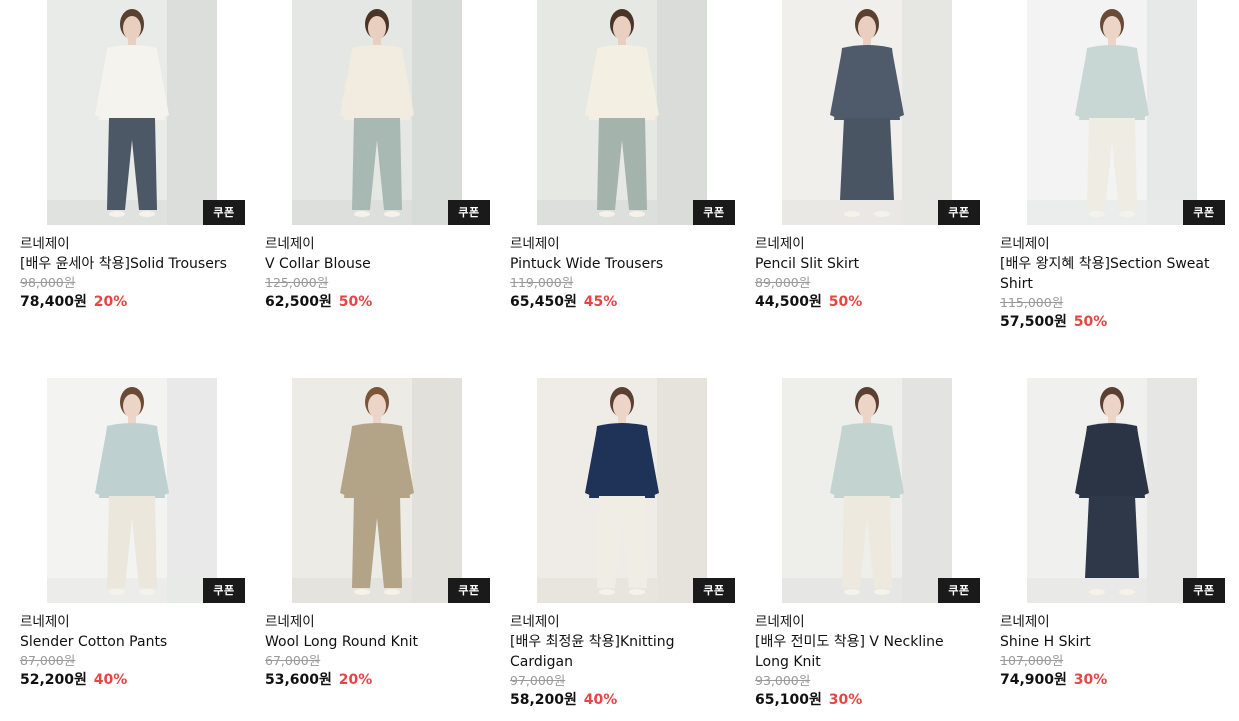  I want to click on product-name: Shine H Skirt, so click(1112, 642).